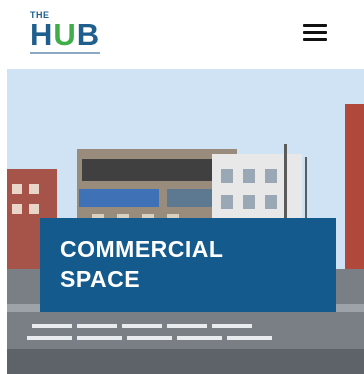  I want to click on logo-main-text: HUB, so click(65, 34).